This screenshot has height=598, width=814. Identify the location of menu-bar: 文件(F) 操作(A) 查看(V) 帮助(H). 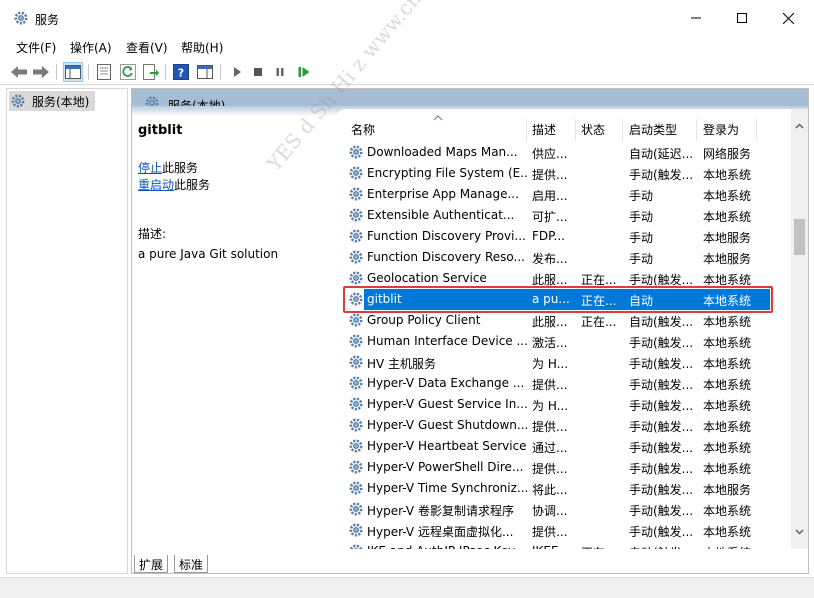
(407, 47).